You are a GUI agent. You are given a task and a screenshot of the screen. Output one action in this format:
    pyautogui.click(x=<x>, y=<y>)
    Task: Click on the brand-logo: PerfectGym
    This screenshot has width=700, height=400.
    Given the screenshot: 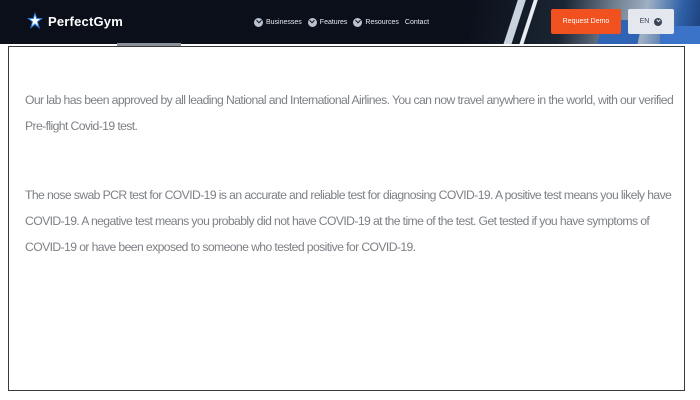 What is the action you would take?
    pyautogui.click(x=74, y=21)
    